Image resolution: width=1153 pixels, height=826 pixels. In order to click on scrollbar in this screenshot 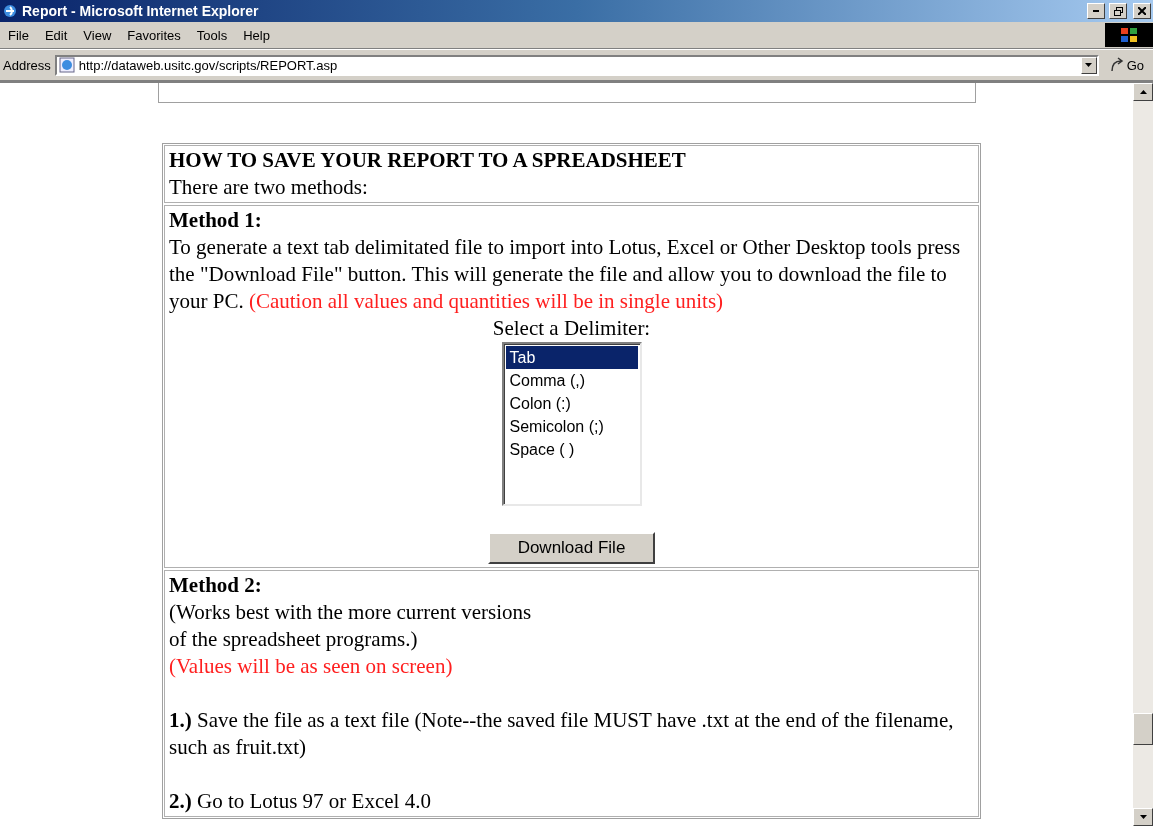, I will do `click(1143, 454)`.